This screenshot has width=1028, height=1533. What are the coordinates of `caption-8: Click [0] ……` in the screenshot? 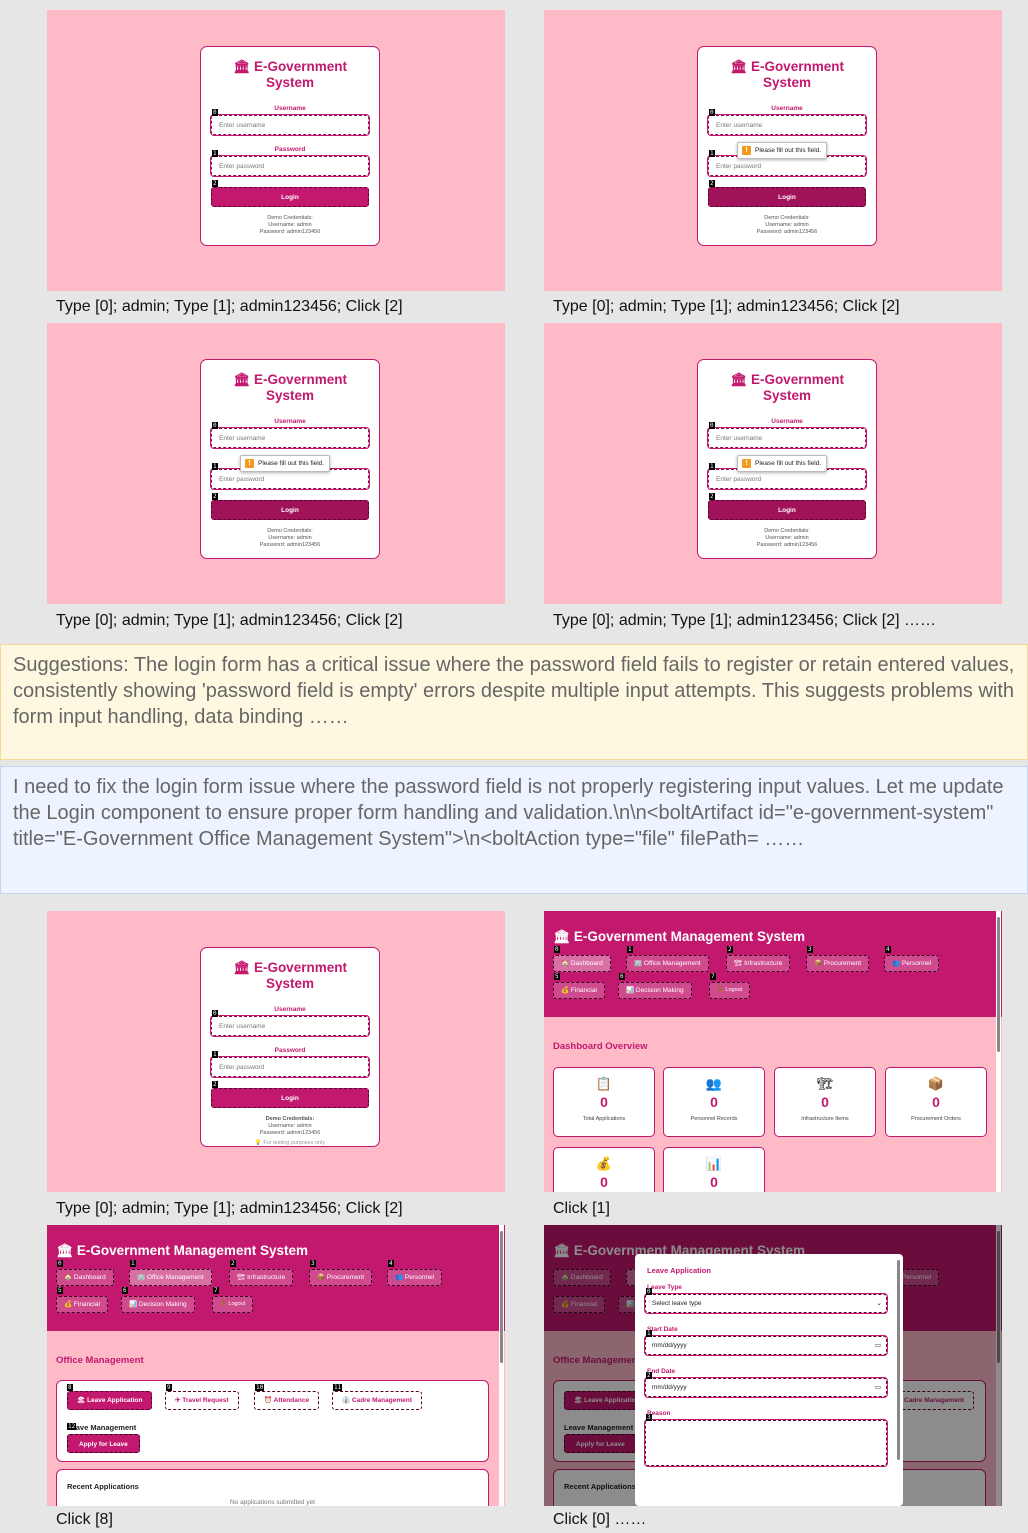 It's located at (600, 1519).